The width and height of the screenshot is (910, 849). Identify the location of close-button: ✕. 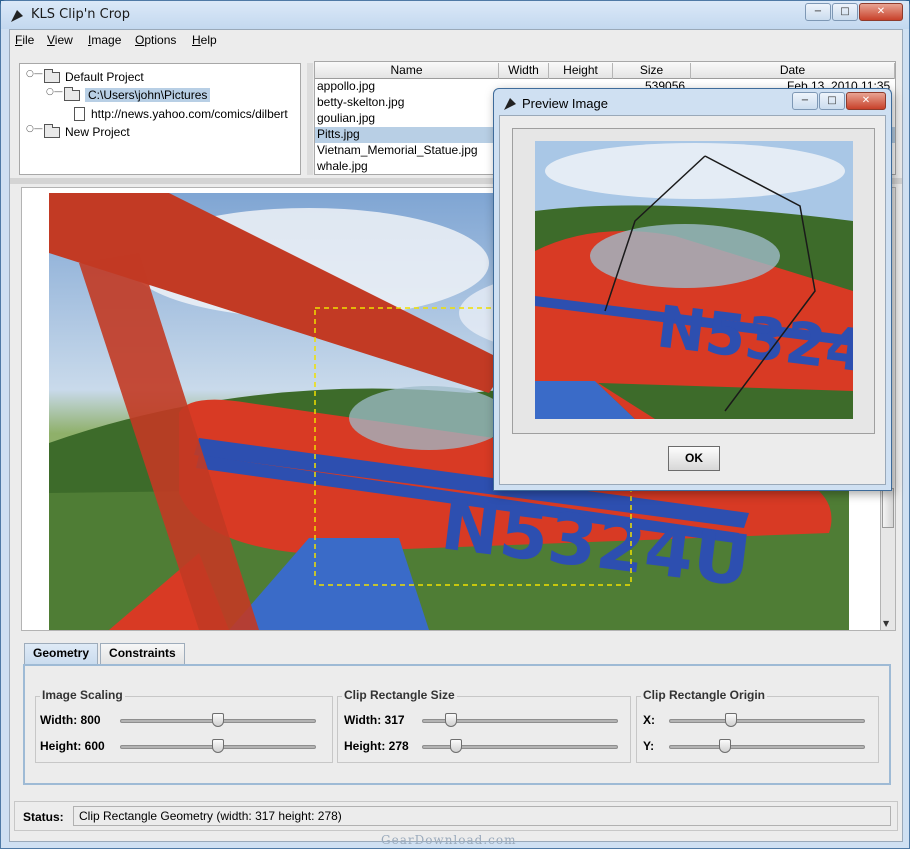
(881, 12).